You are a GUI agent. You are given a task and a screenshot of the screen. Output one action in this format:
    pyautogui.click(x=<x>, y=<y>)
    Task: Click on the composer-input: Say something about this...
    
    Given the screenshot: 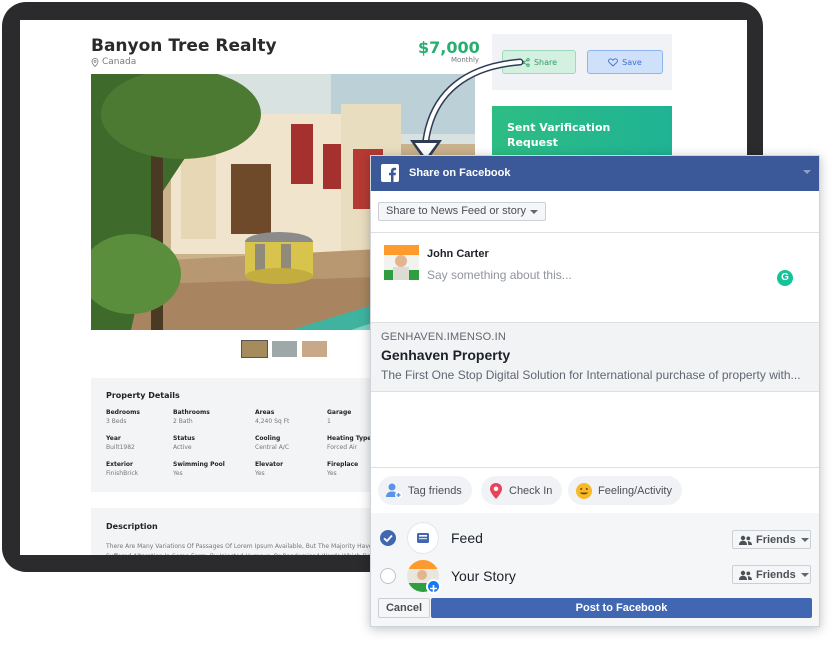 What is the action you would take?
    pyautogui.click(x=499, y=275)
    